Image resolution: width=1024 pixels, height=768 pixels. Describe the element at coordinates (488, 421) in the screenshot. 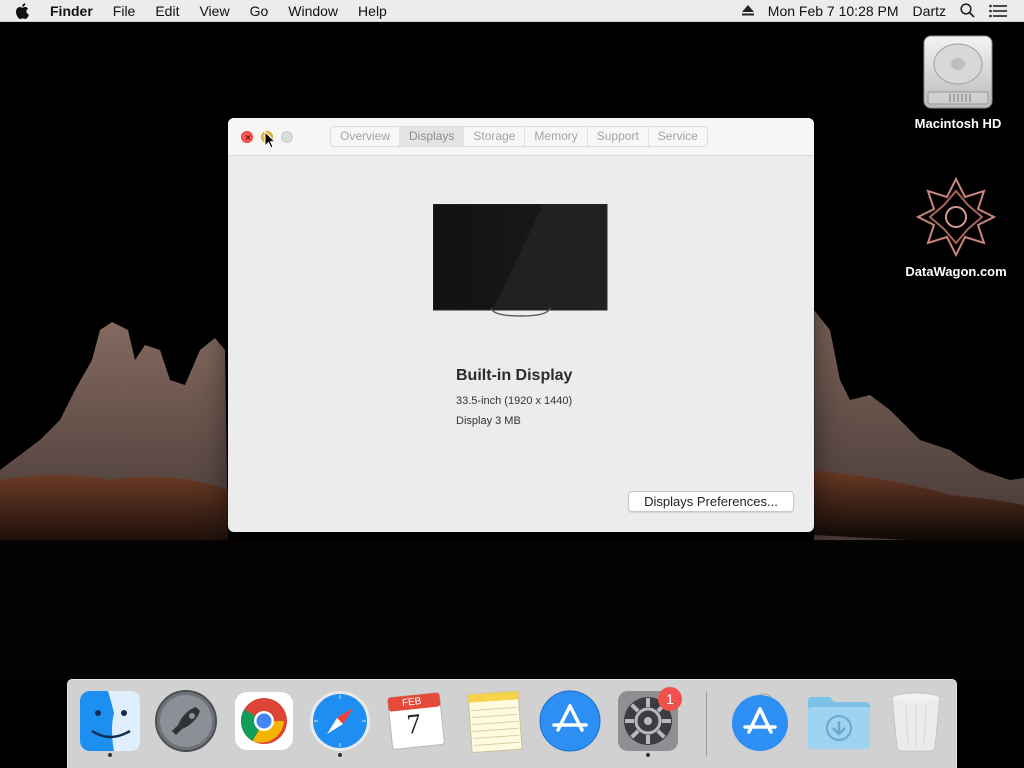

I see `display-memory: Display 3 MB` at that location.